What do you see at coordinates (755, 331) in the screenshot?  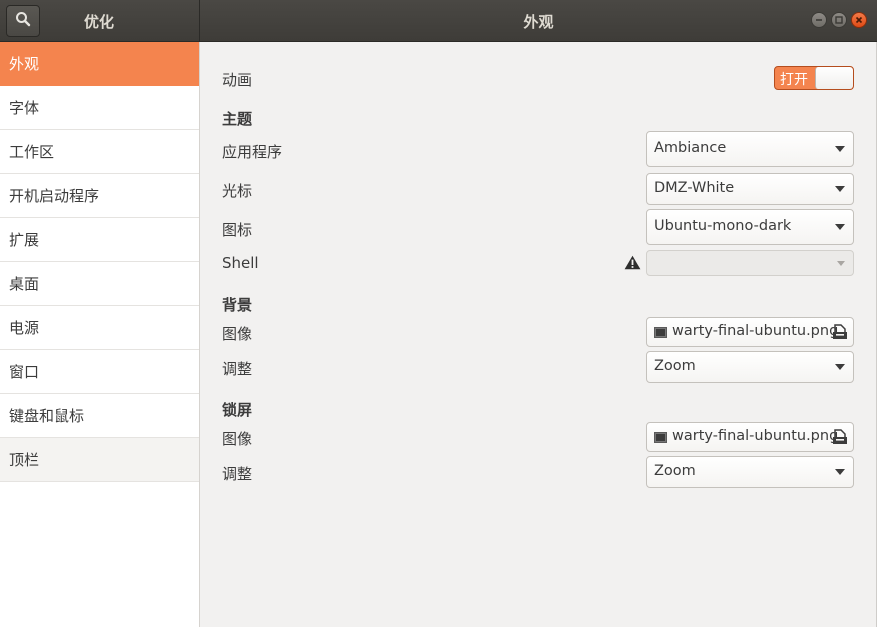 I see `background-image-filename: warty-final-ubuntu.png` at bounding box center [755, 331].